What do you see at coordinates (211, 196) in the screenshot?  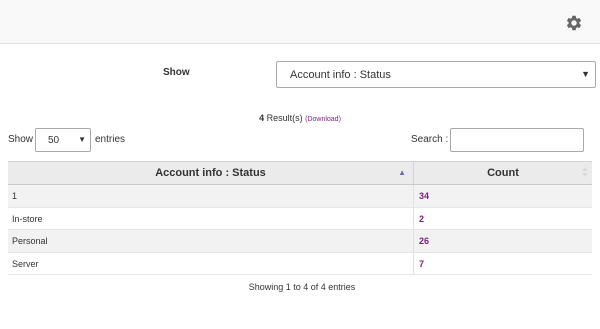 I see `status-cell: 1` at bounding box center [211, 196].